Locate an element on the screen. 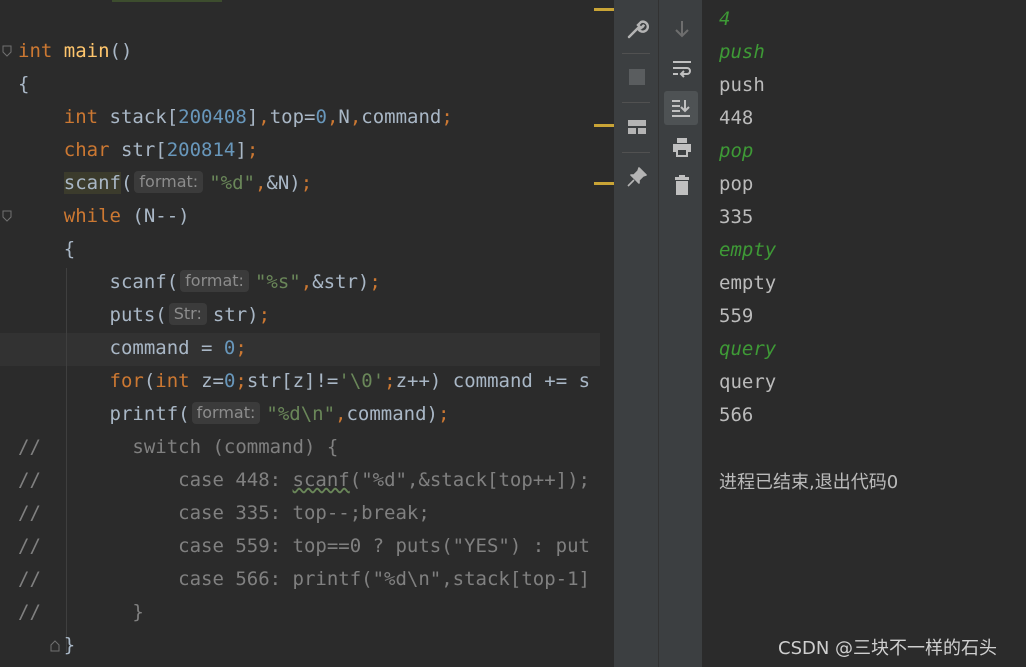 The height and width of the screenshot is (667, 1026). code-token: str[z]!= is located at coordinates (292, 381).